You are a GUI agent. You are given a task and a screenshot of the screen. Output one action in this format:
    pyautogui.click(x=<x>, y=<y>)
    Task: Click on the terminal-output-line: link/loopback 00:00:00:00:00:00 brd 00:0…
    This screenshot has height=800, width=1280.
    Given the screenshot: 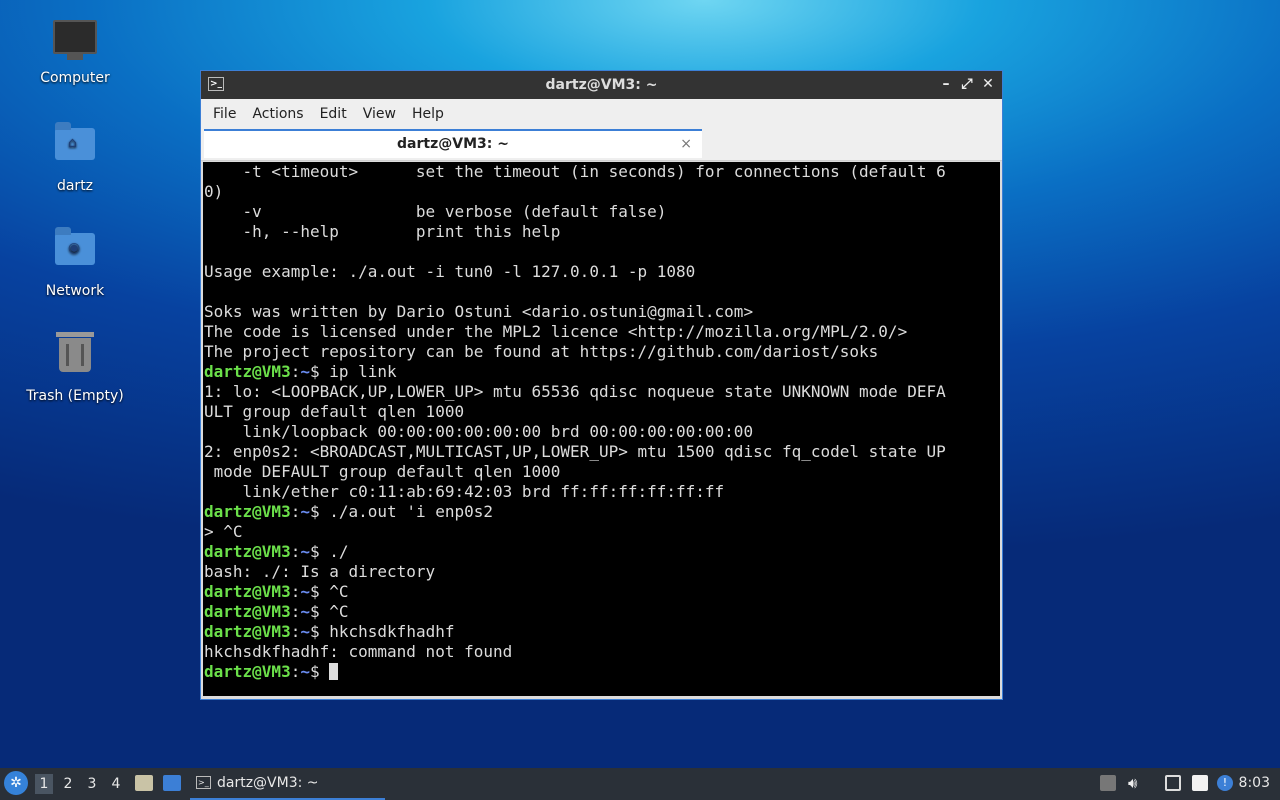 What is the action you would take?
    pyautogui.click(x=479, y=431)
    